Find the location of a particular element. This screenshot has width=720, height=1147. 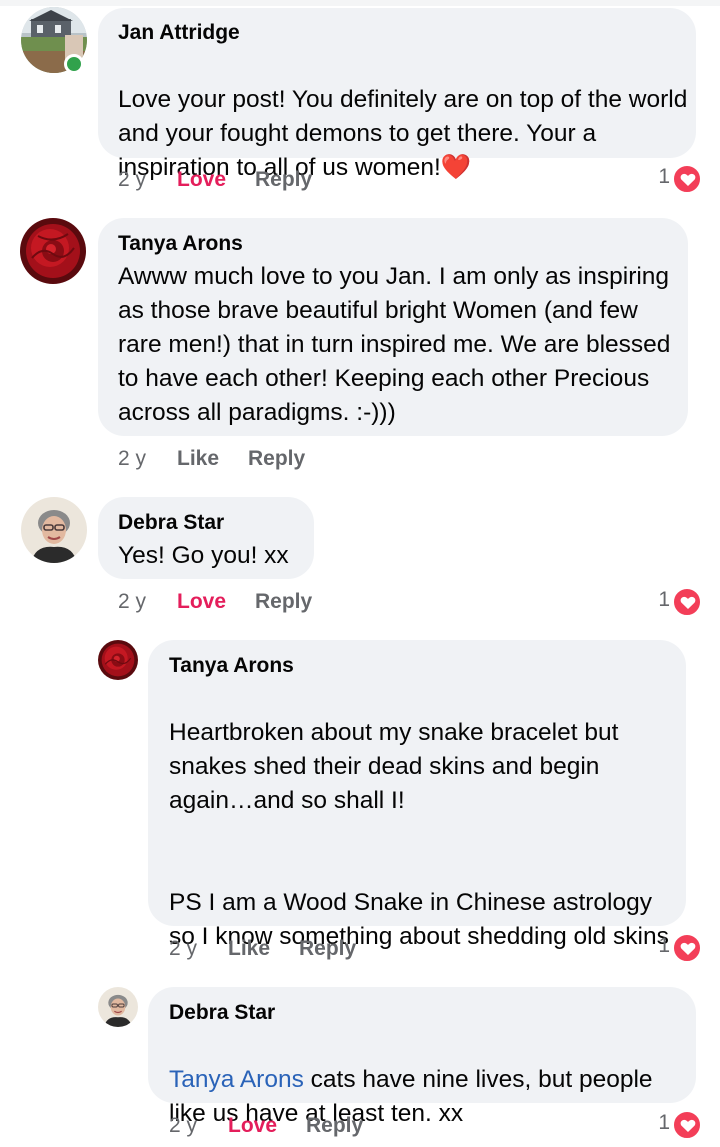

red-heart-emoji: ❤️ is located at coordinates (456, 167).